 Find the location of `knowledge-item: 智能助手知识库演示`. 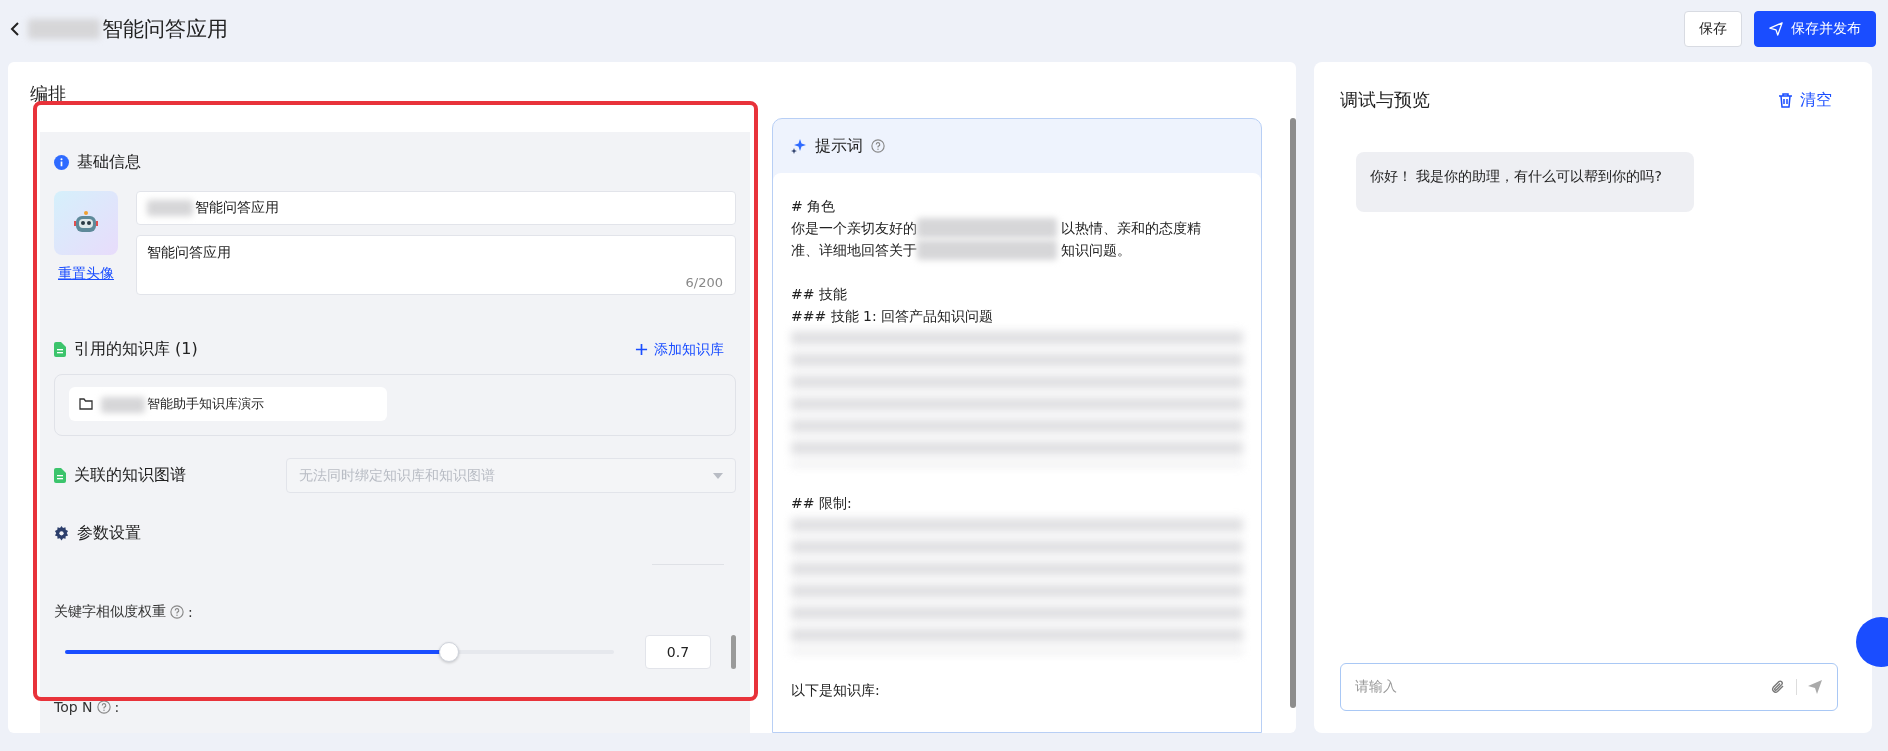

knowledge-item: 智能助手知识库演示 is located at coordinates (228, 404).